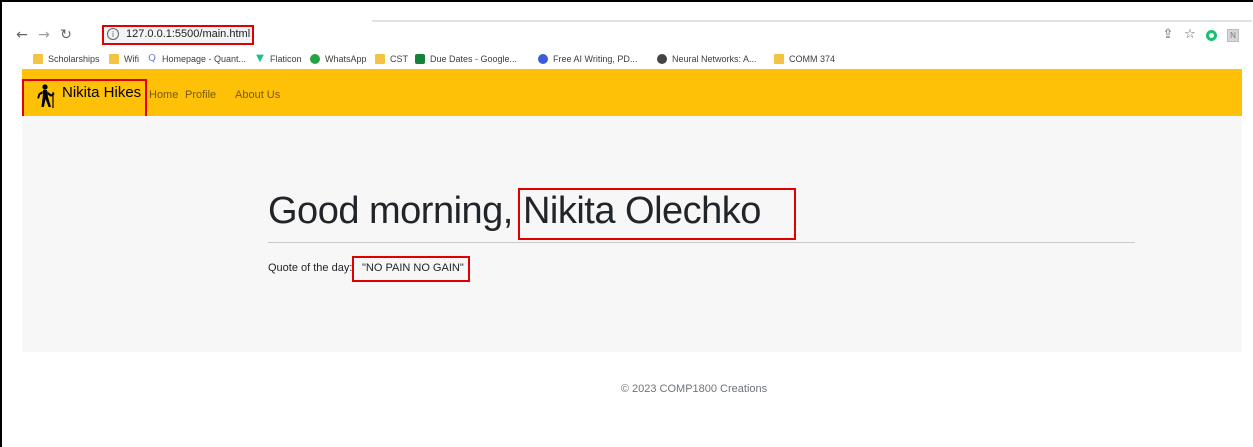 The image size is (1253, 447). What do you see at coordinates (1168, 35) in the screenshot?
I see `share-icon: ⇪` at bounding box center [1168, 35].